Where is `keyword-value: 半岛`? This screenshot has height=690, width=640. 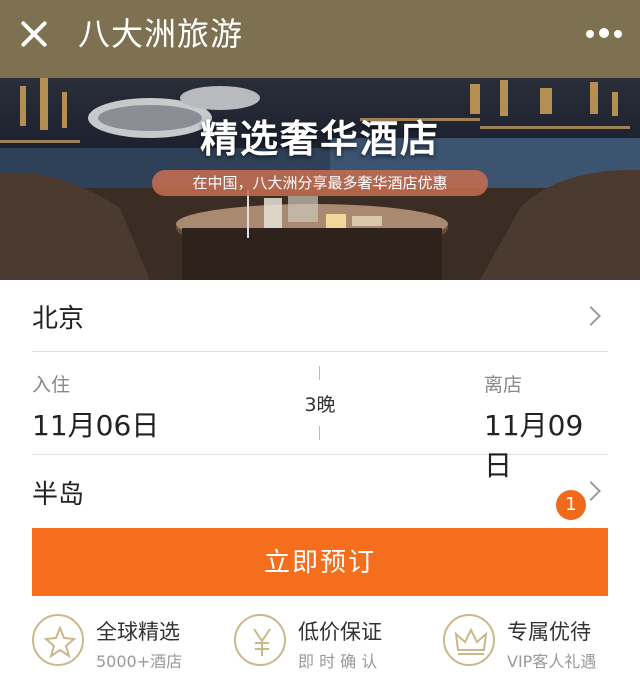
keyword-value: 半岛 is located at coordinates (58, 495).